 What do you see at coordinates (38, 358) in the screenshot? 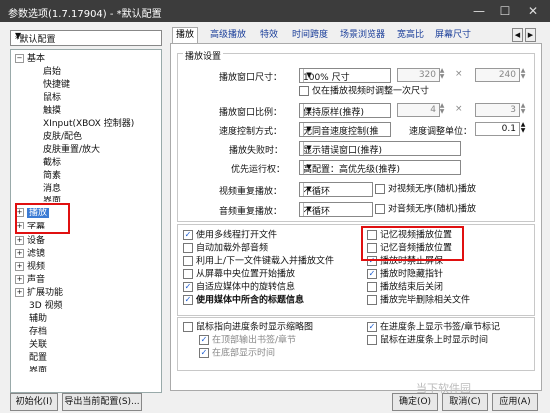
I see `tree-item: 配置` at bounding box center [38, 358].